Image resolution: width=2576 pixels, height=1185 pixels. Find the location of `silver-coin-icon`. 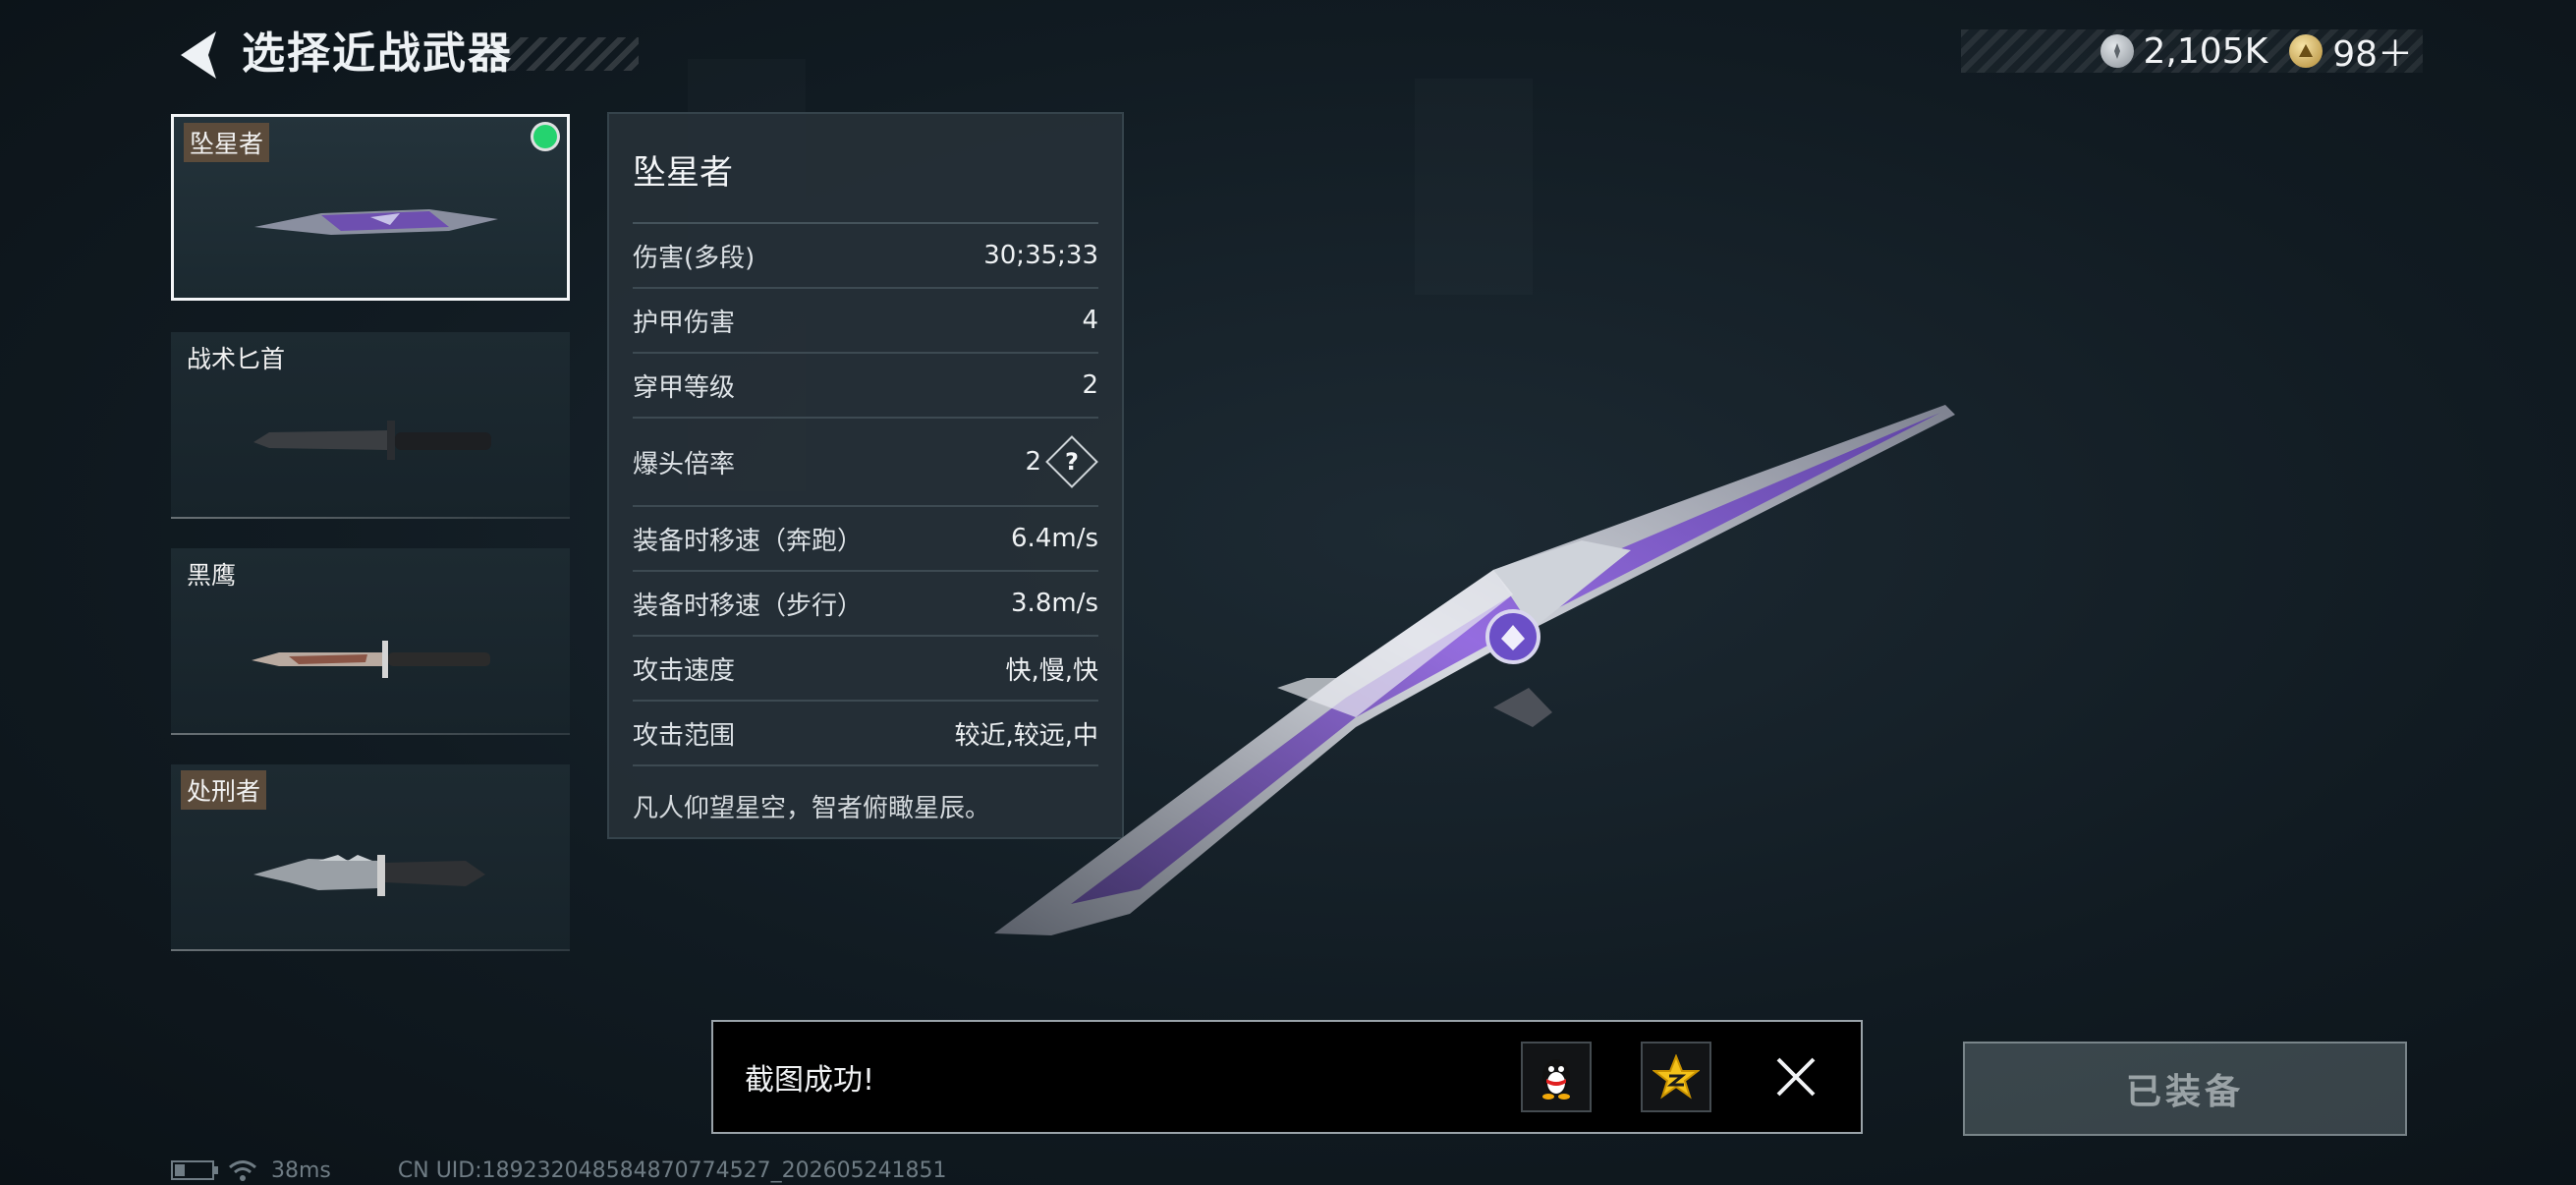

silver-coin-icon is located at coordinates (2117, 51).